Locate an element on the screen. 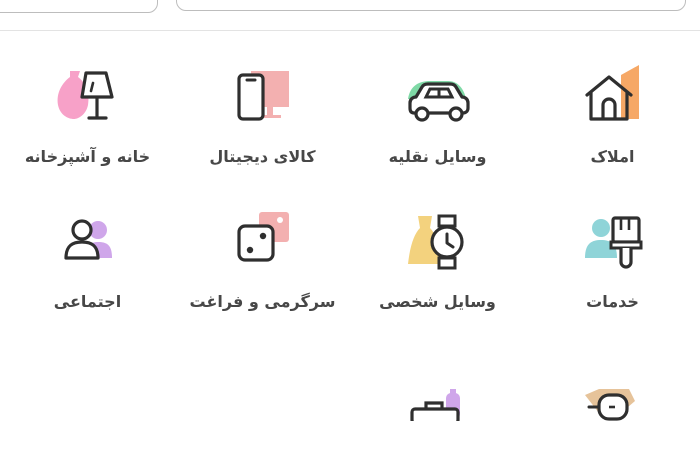 This screenshot has height=461, width=700. phone-icon is located at coordinates (263, 96).